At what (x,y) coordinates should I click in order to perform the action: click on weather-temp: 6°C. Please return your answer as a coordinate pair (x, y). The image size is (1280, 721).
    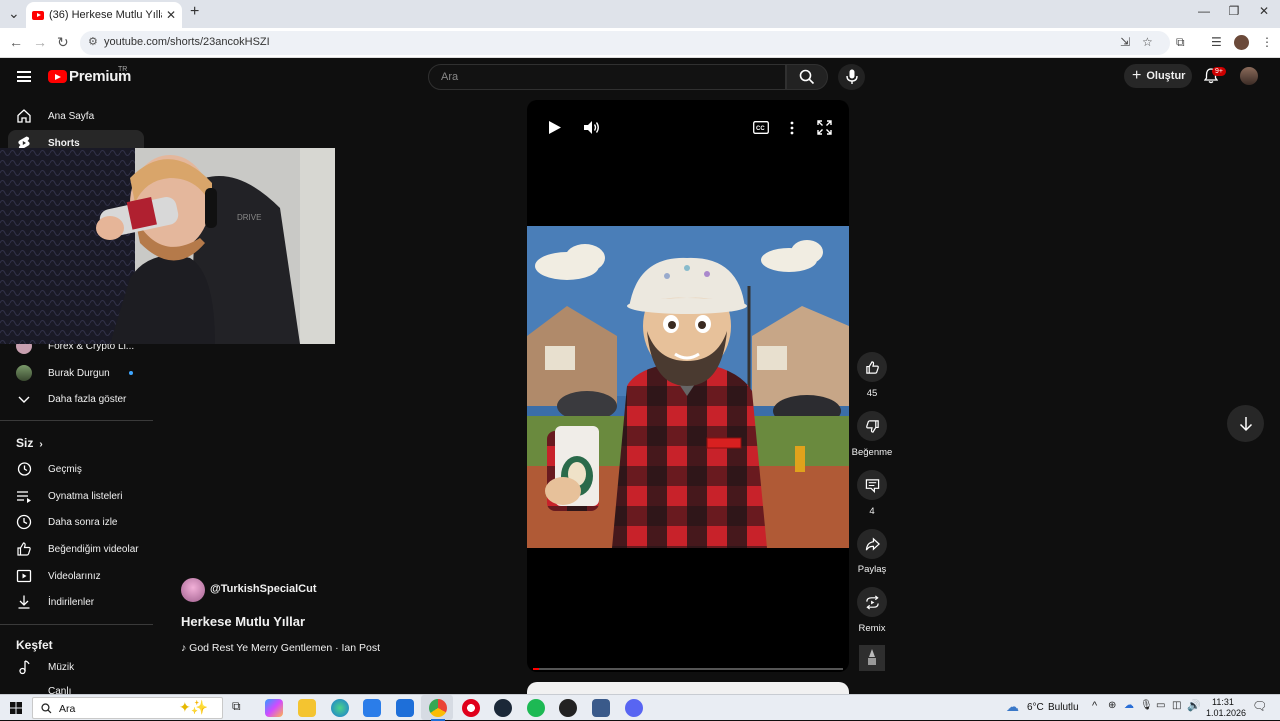
    Looking at the image, I should click on (1035, 707).